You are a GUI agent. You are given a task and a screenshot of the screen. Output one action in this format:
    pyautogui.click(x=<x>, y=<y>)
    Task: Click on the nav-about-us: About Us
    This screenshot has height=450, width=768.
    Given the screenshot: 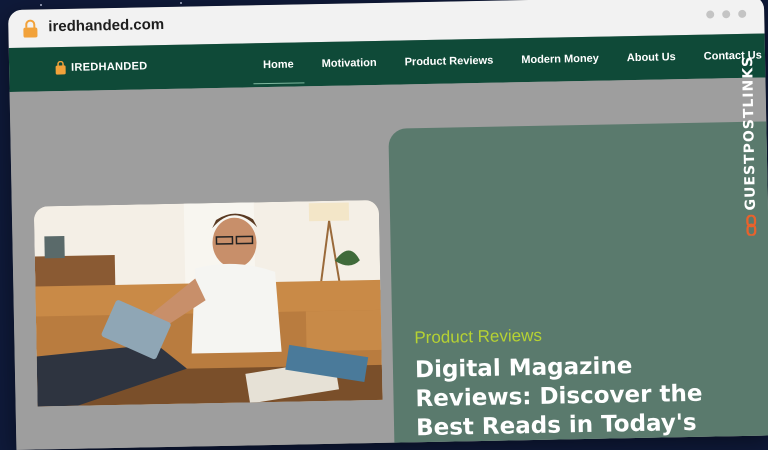 What is the action you would take?
    pyautogui.click(x=651, y=57)
    